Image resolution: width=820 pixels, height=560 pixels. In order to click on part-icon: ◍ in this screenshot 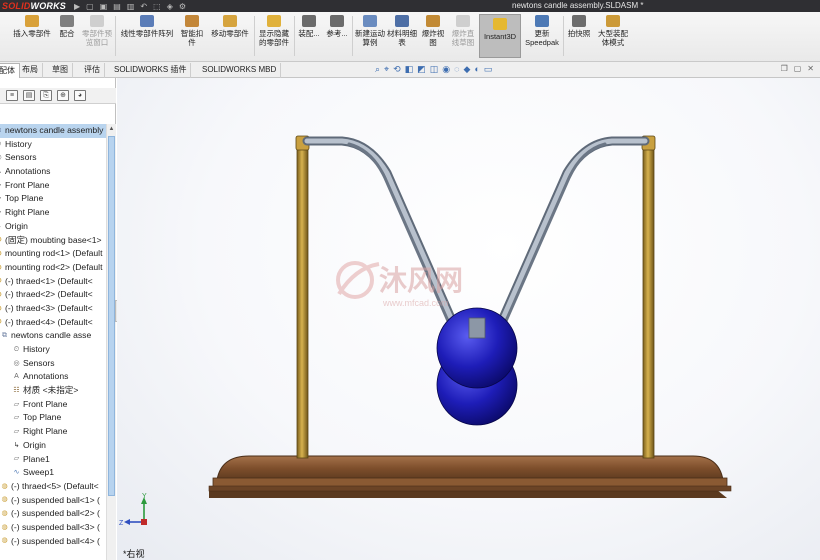, I will do `click(1, 309)`.